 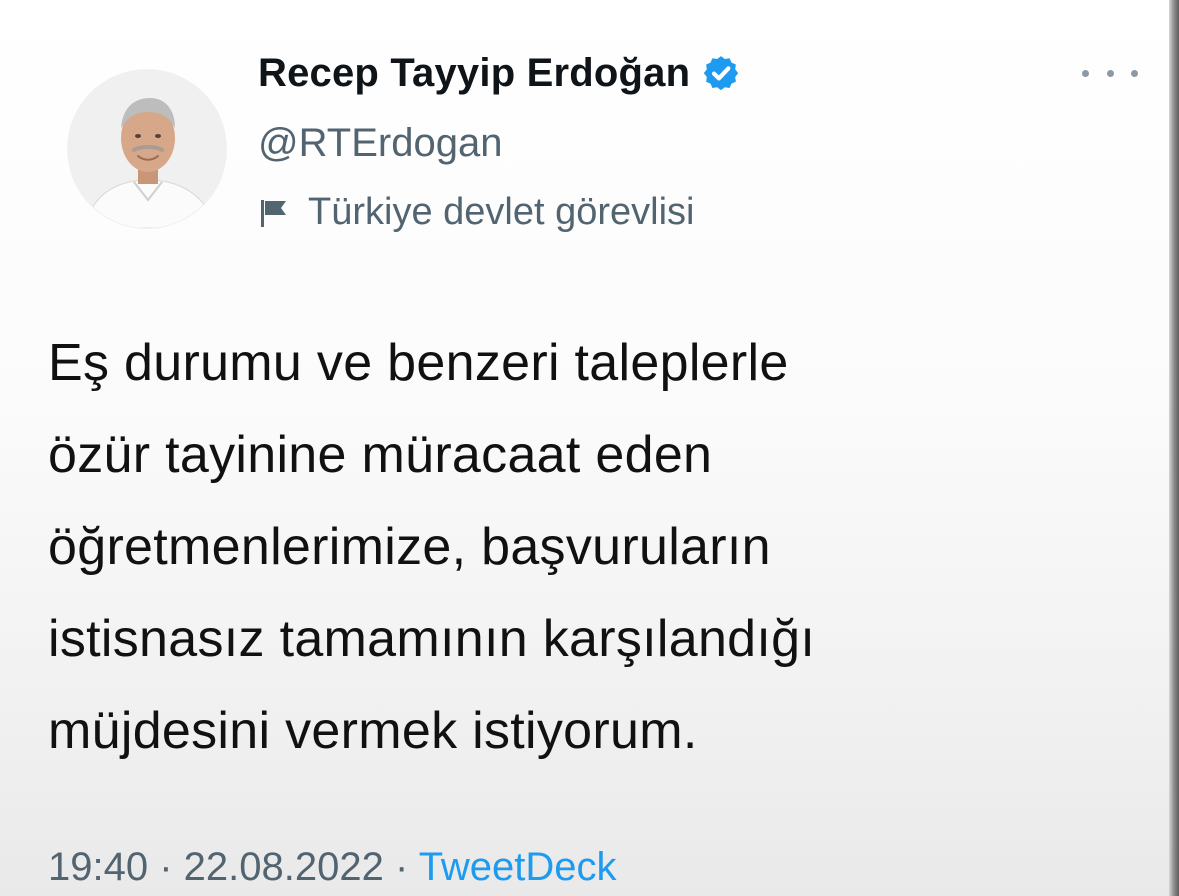 What do you see at coordinates (518, 867) in the screenshot?
I see `tweet-source-link: TweetDeck` at bounding box center [518, 867].